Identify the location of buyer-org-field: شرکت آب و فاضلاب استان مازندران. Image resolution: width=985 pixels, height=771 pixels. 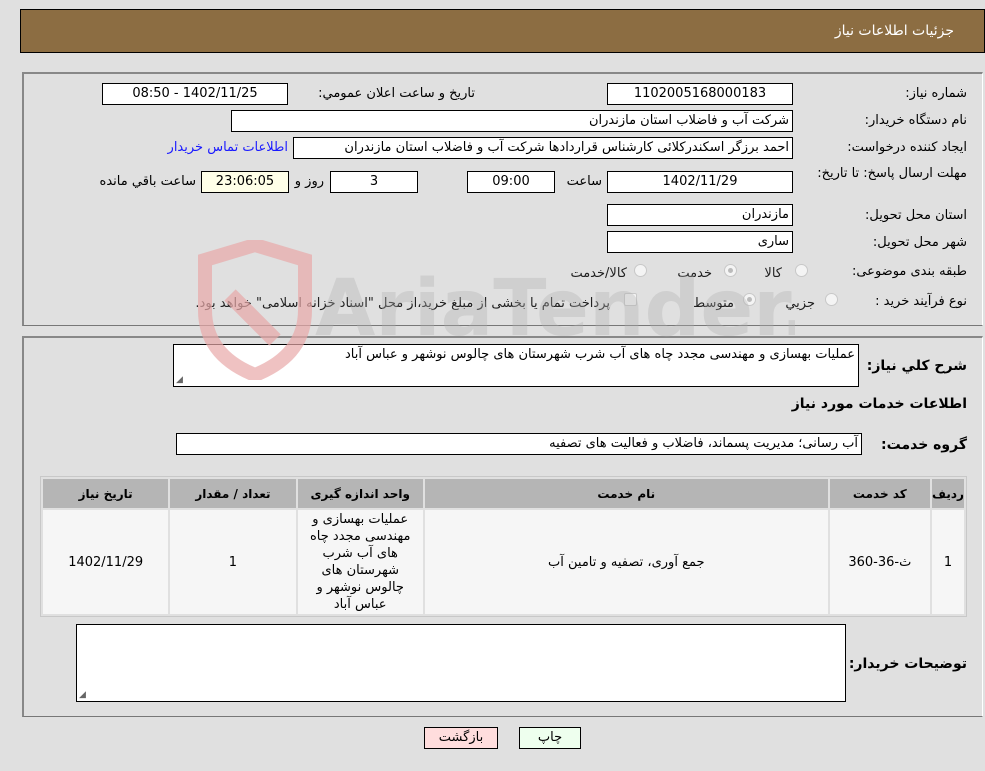
(512, 121).